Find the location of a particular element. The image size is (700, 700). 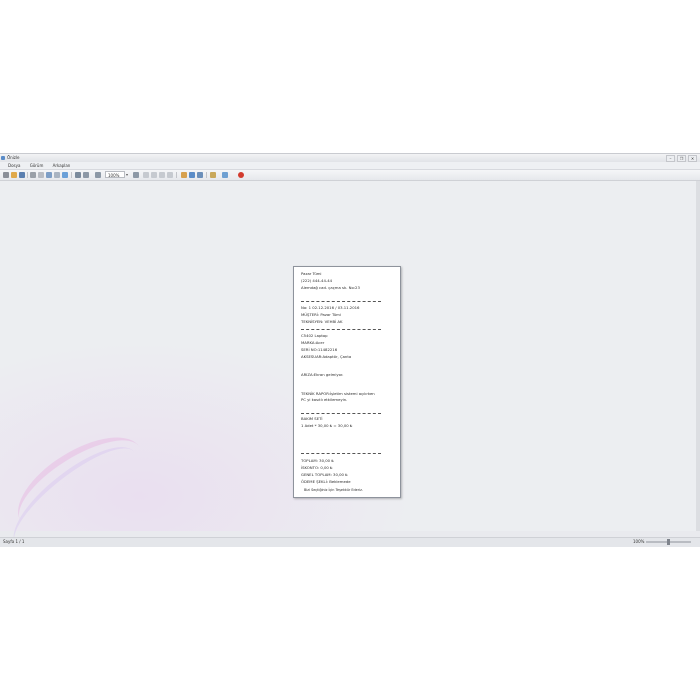

serial-line: SERİ NO:11482216 is located at coordinates (319, 349).